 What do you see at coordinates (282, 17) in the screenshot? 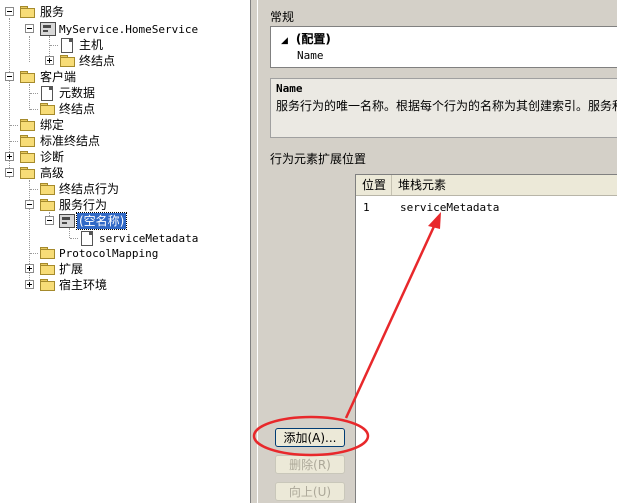
I see `general-section-title: 常规` at bounding box center [282, 17].